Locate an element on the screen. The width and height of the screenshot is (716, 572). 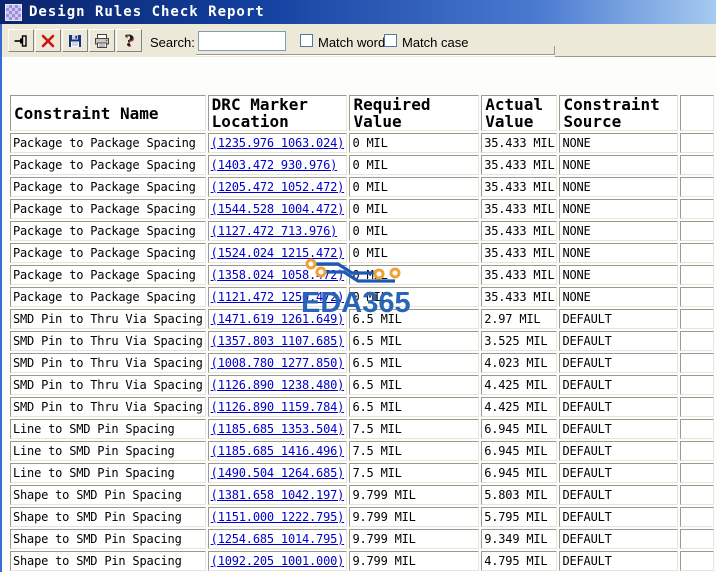
drc-location-cell: (1403.472 930.976) is located at coordinates (277, 165).